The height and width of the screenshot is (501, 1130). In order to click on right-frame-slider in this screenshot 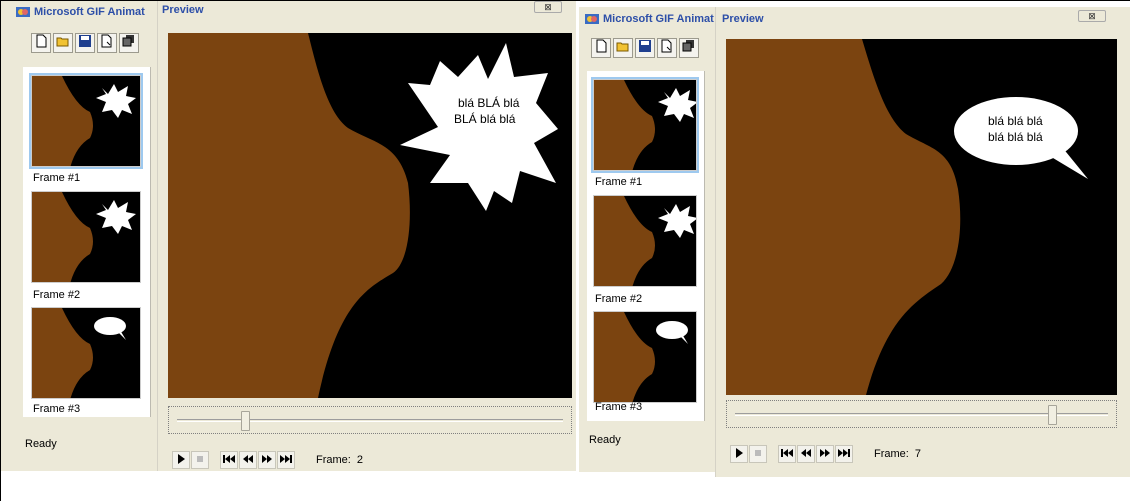, I will do `click(921, 414)`.